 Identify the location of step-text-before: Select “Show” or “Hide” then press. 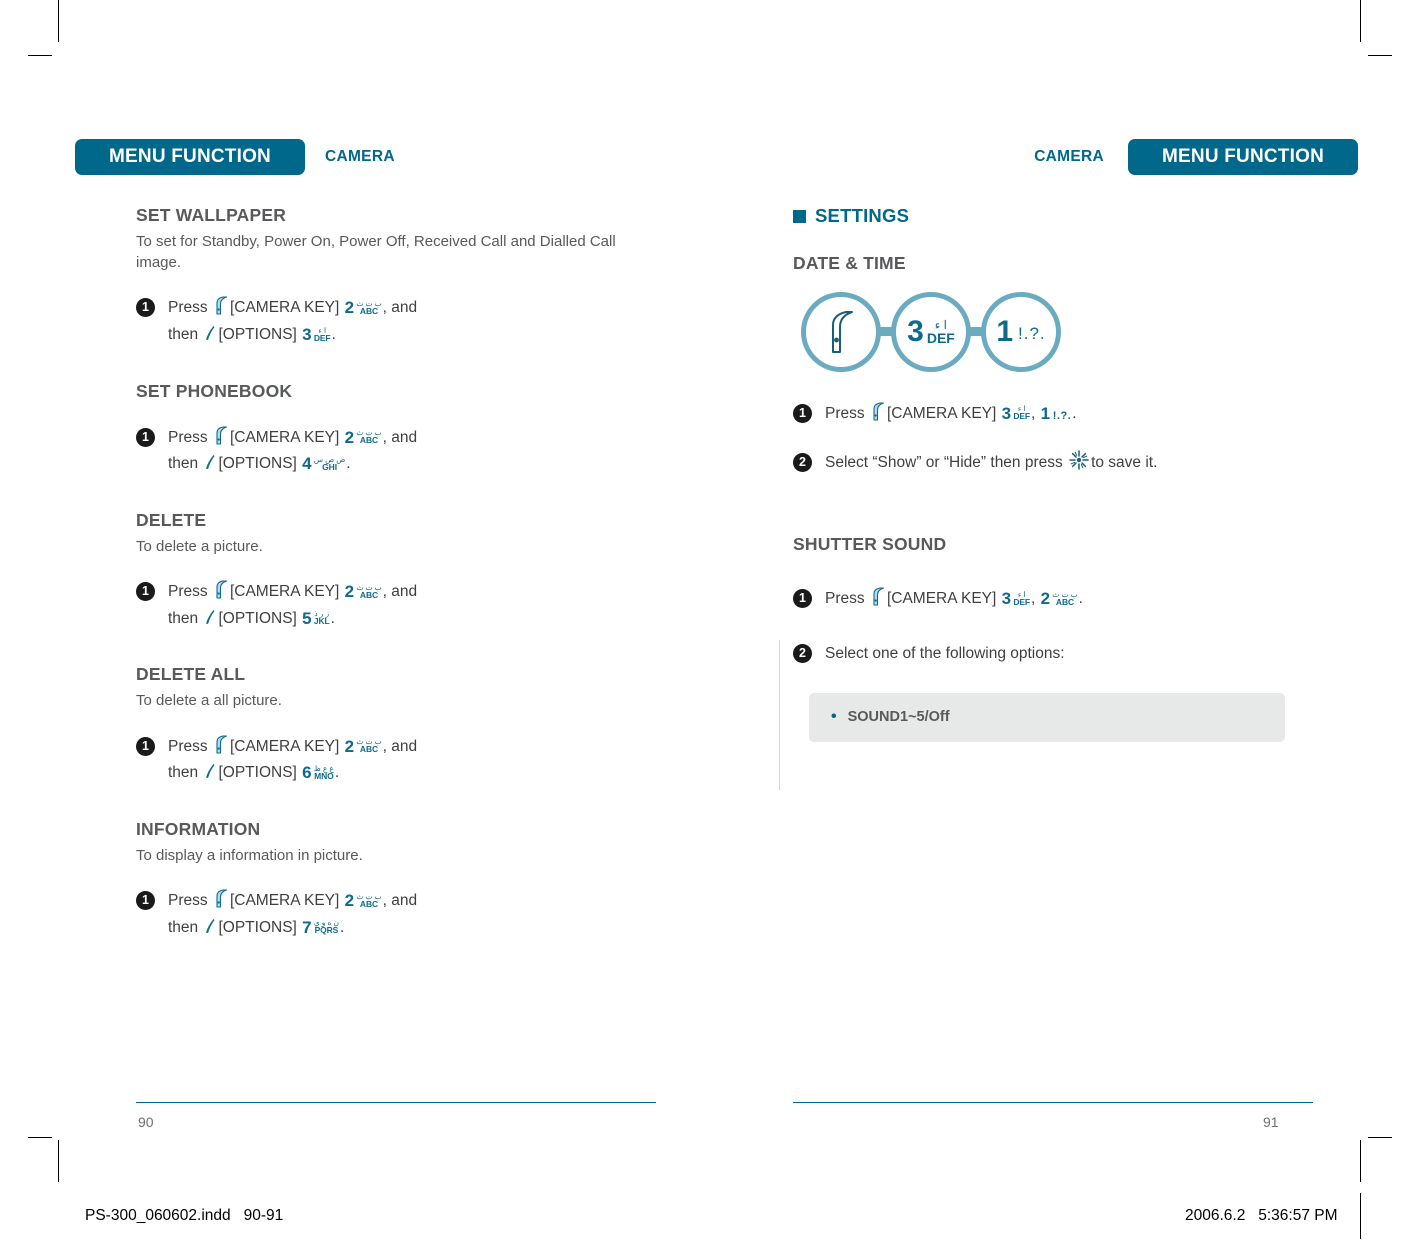
(944, 462).